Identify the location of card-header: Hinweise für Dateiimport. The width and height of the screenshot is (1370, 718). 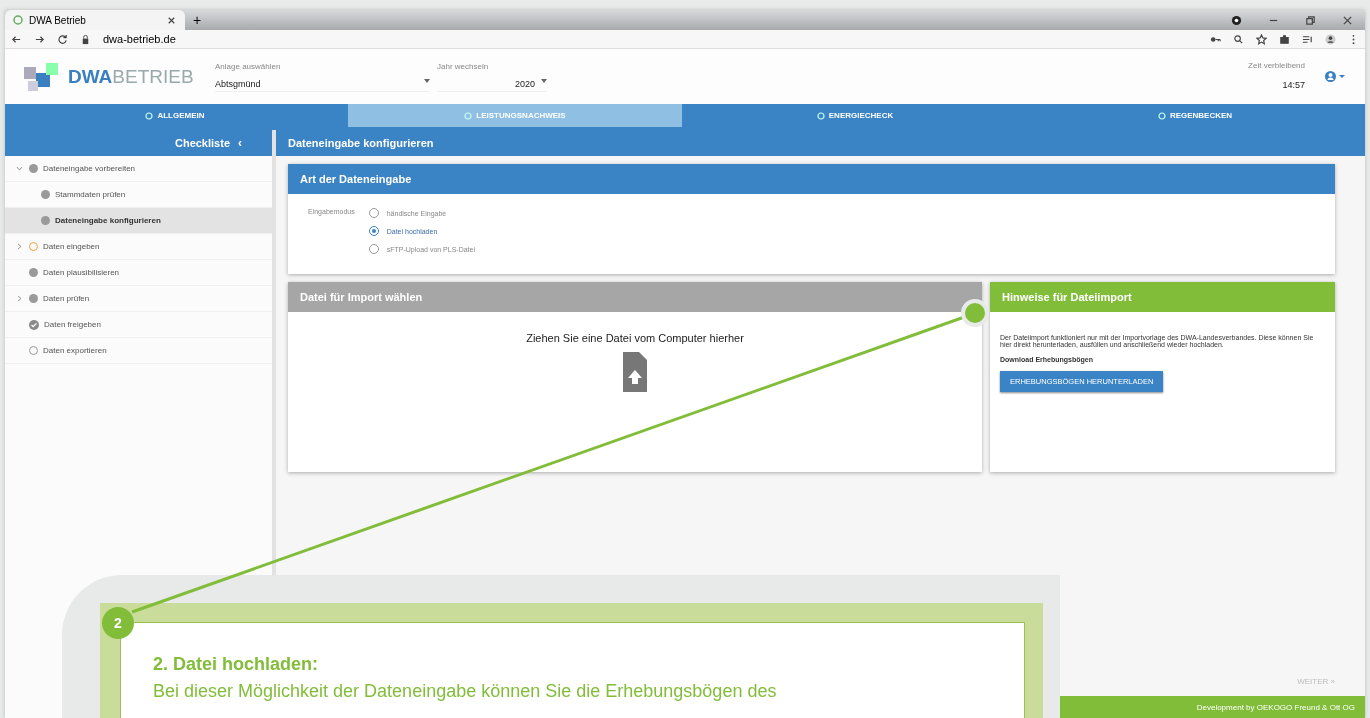
(1162, 297).